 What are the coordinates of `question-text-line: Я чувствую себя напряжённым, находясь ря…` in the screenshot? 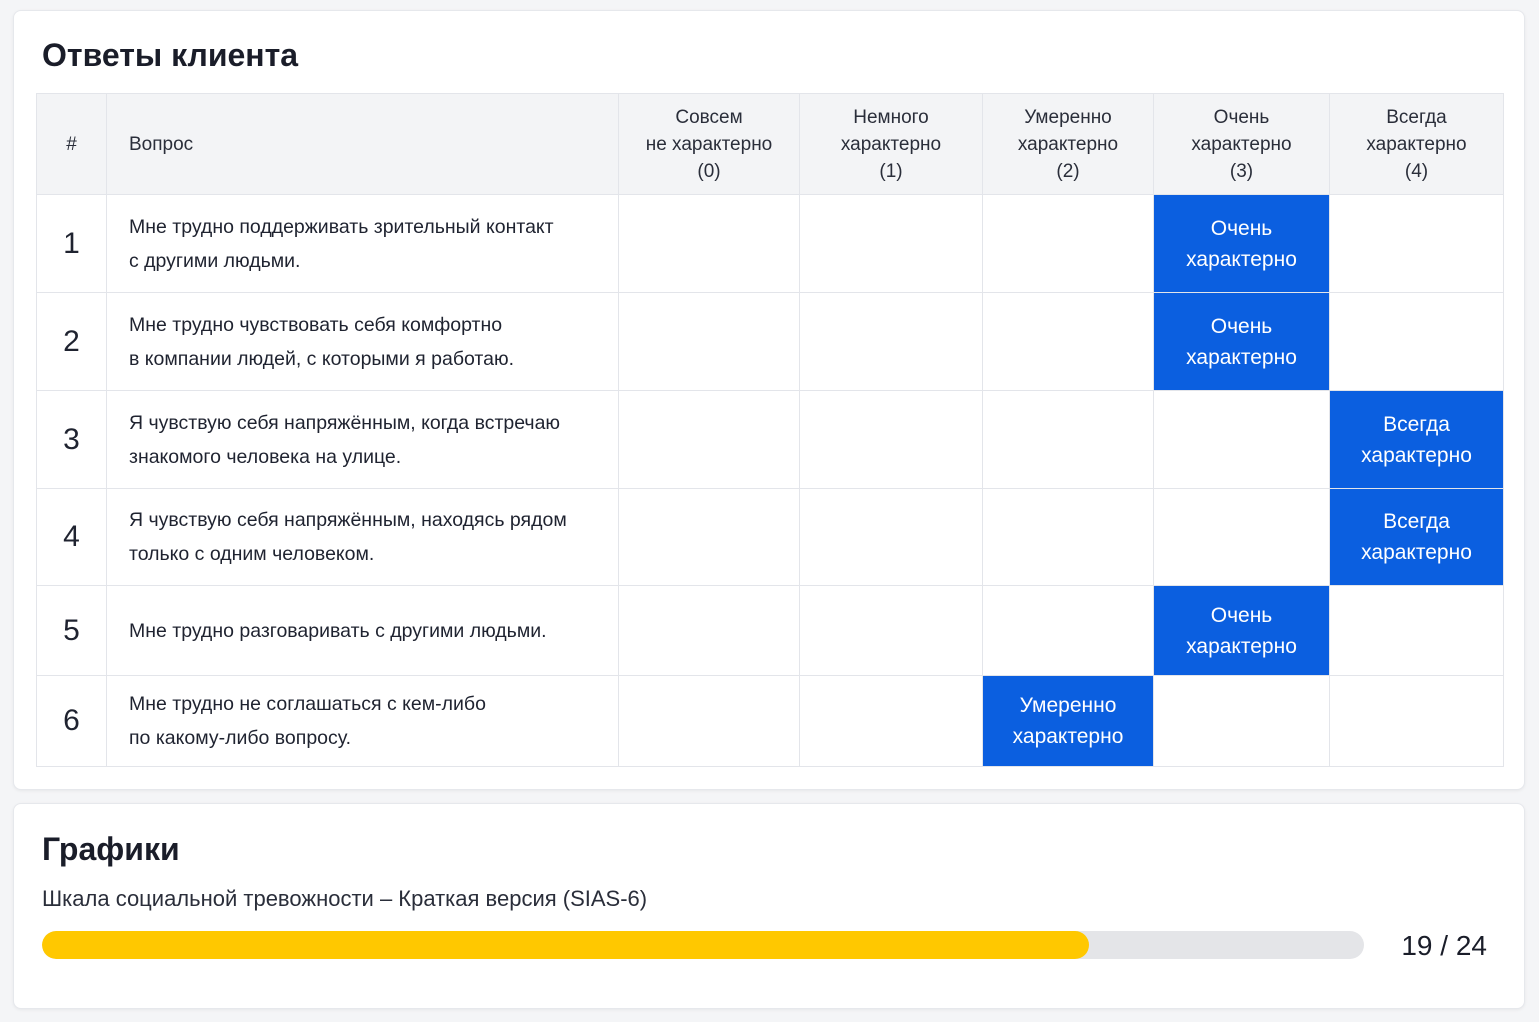 It's located at (348, 520).